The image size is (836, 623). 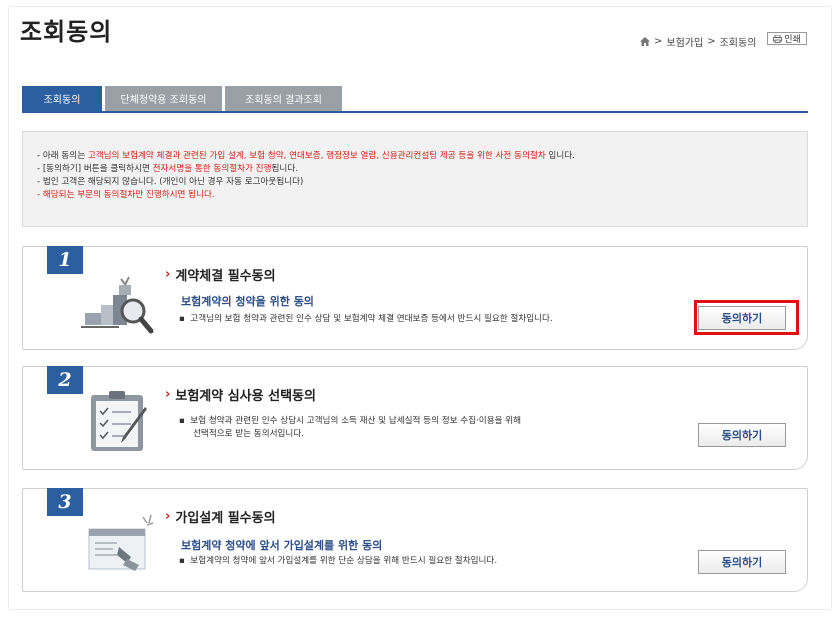 What do you see at coordinates (62, 98) in the screenshot?
I see `tab-consent: 조회동의` at bounding box center [62, 98].